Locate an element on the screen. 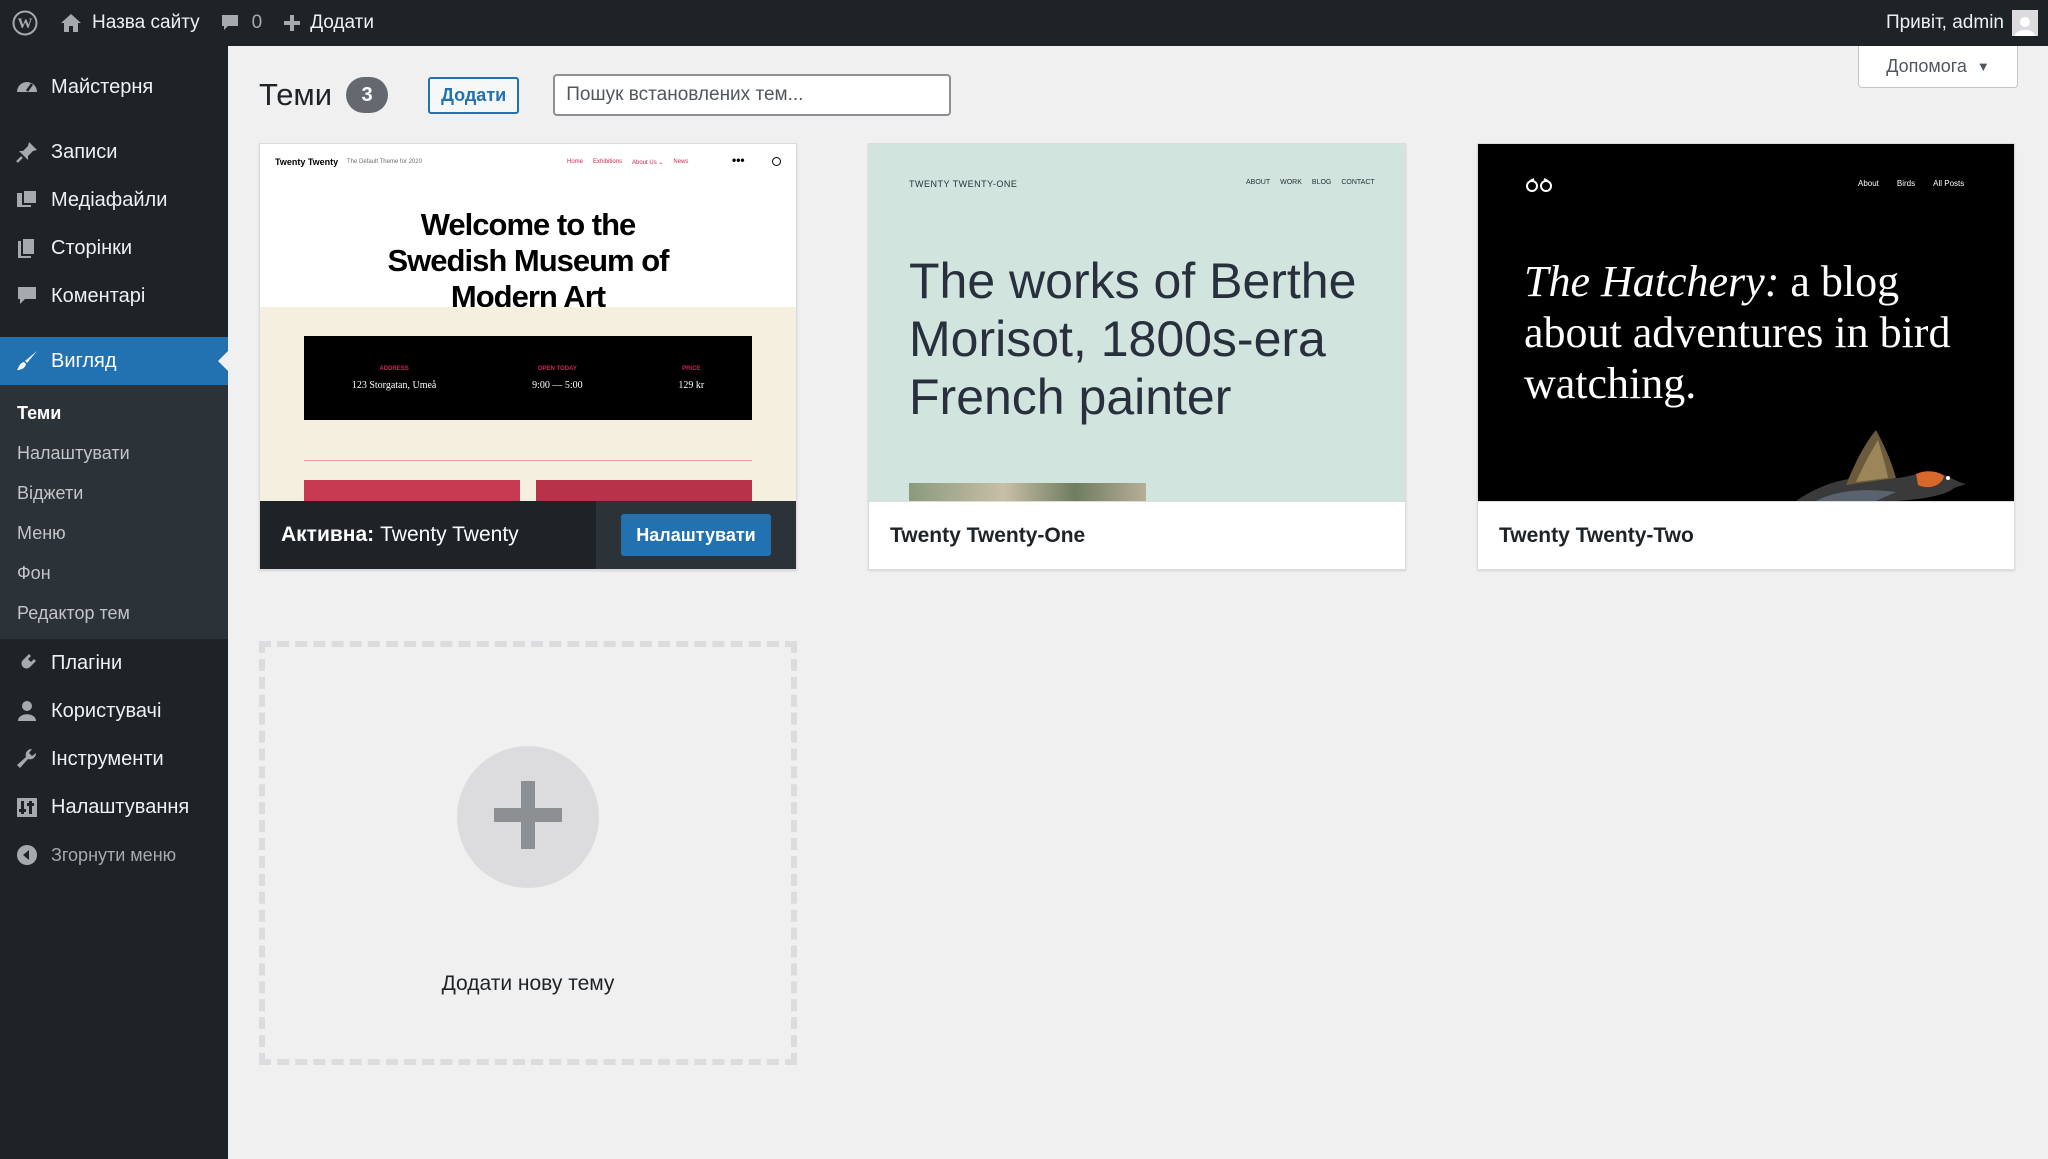 Image resolution: width=2048 pixels, height=1159 pixels. sidebar-item-settings: Налаштування is located at coordinates (114, 807).